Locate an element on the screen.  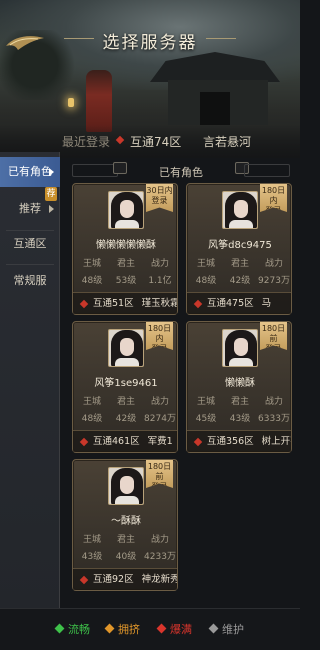
sidebar-item-label: 互通区 is located at coordinates (30, 243).